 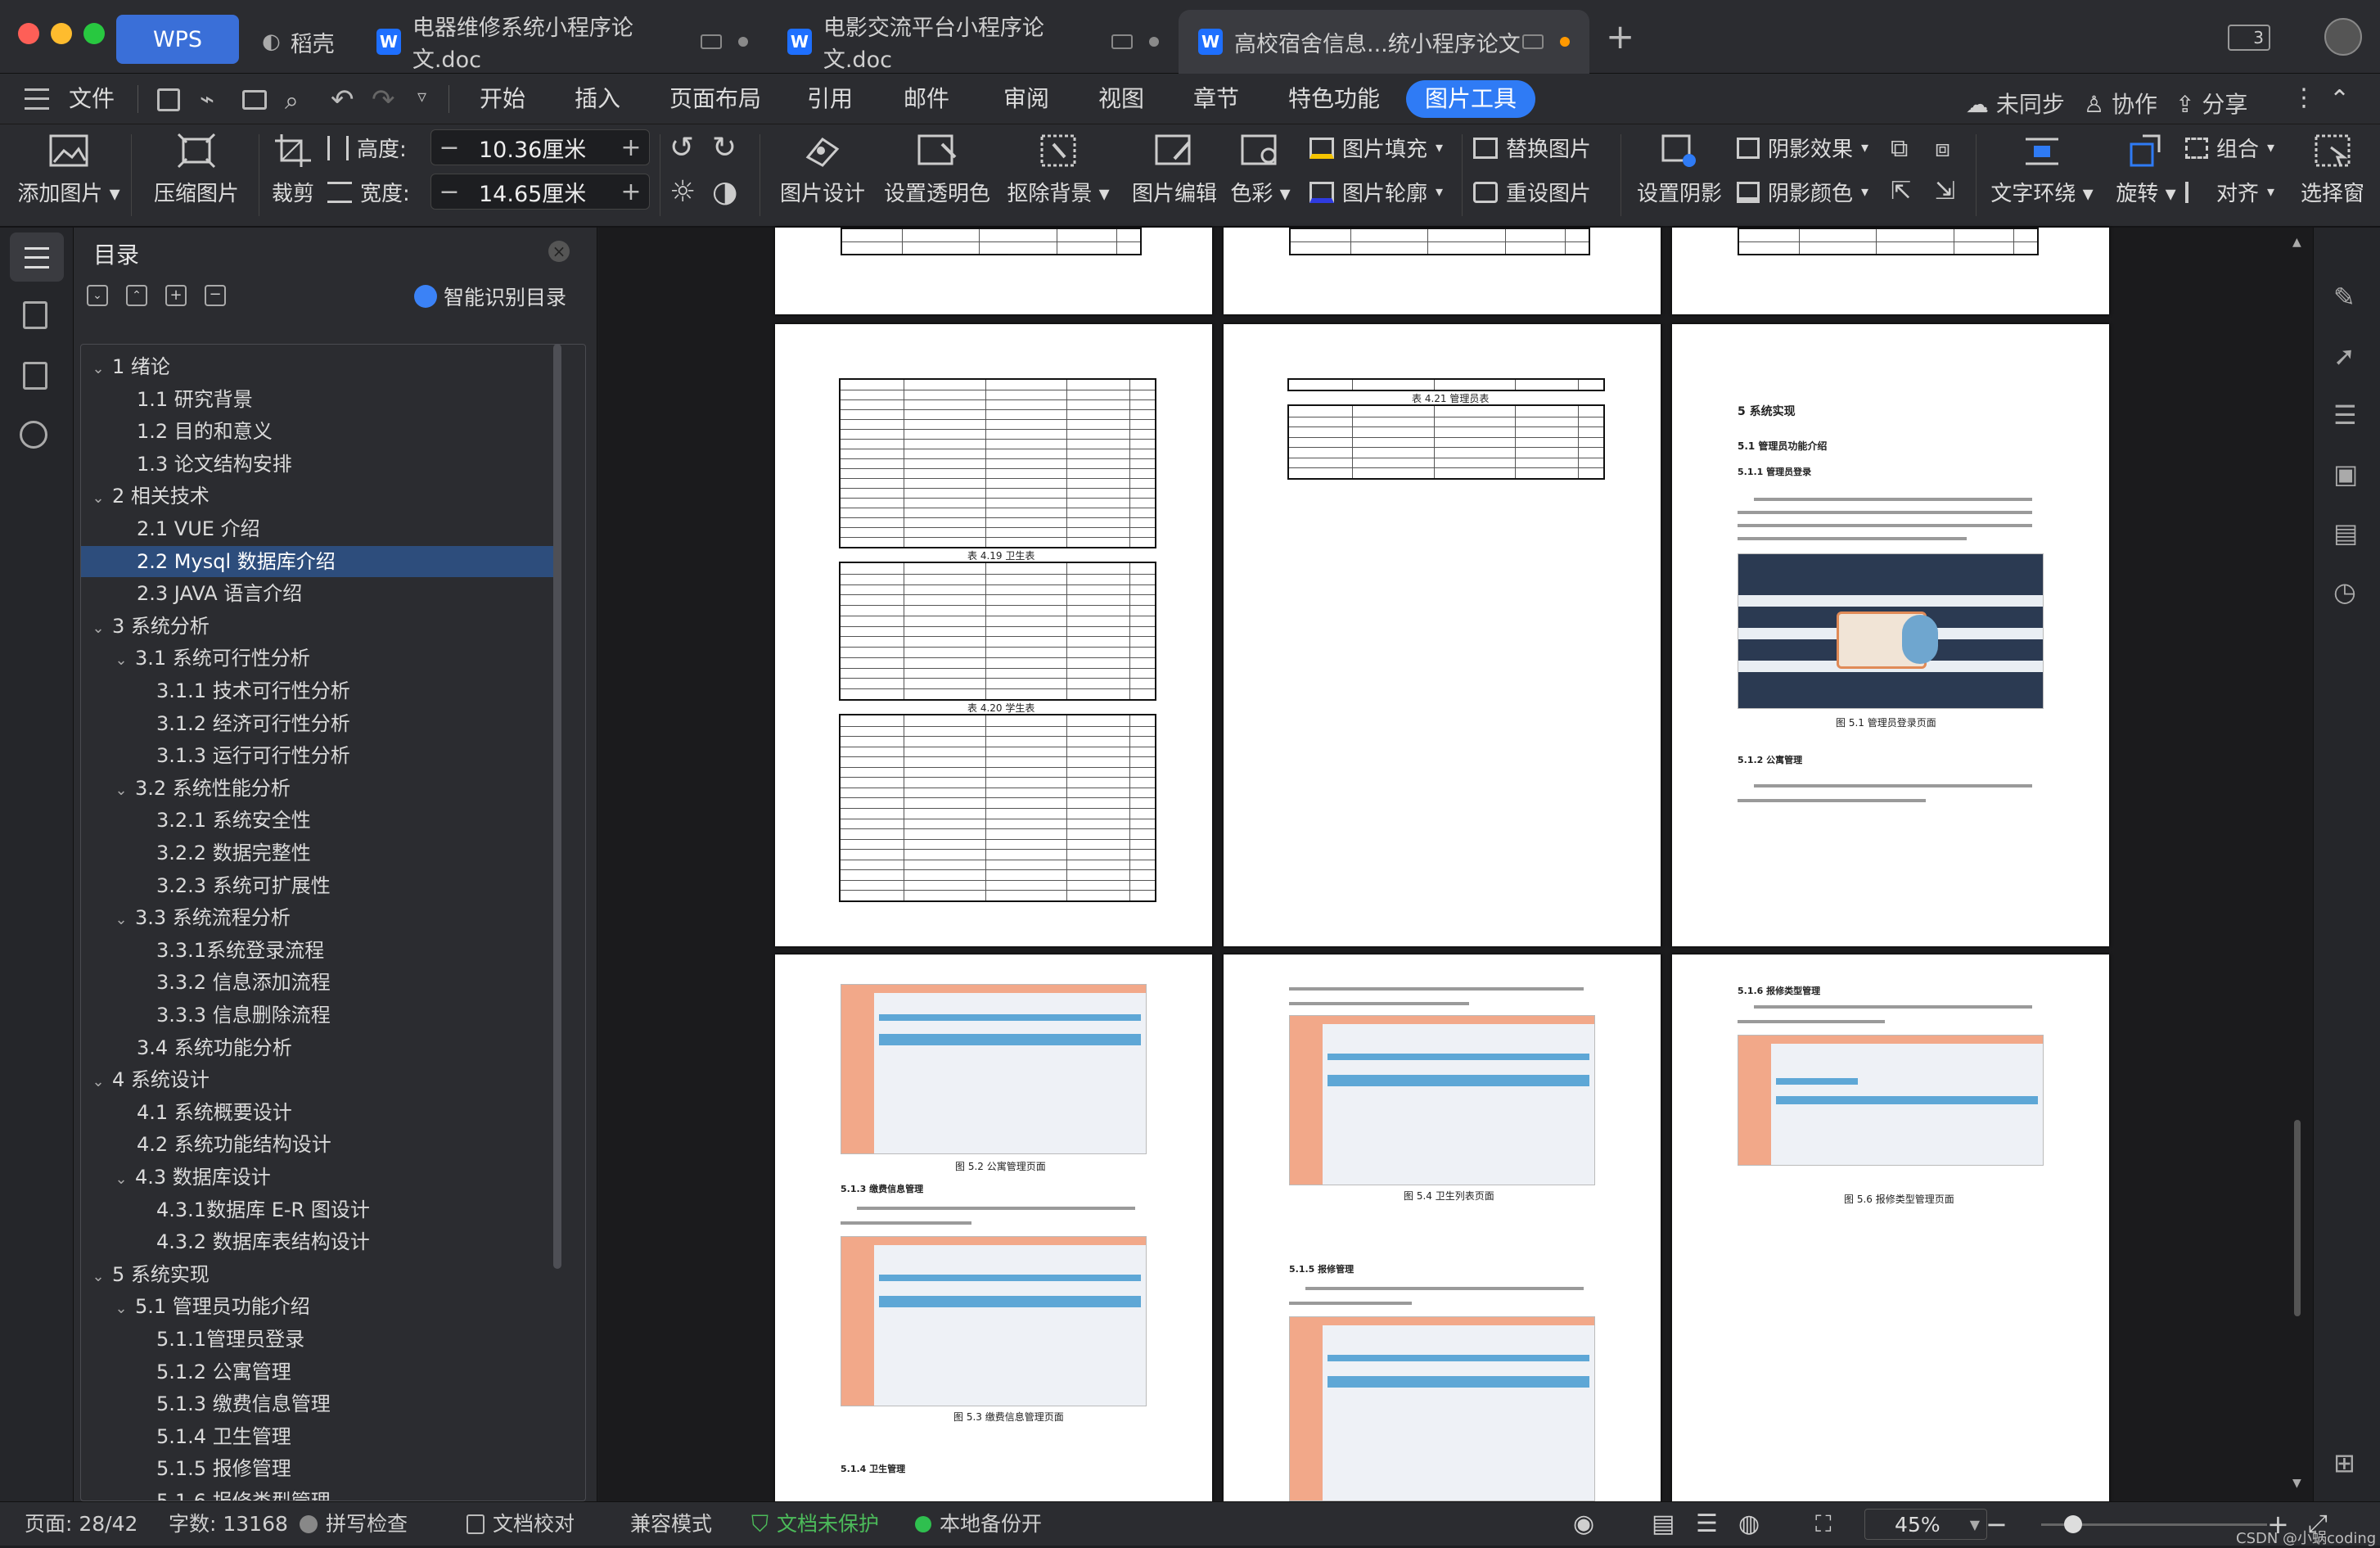 I want to click on search-icon, so click(x=33, y=435).